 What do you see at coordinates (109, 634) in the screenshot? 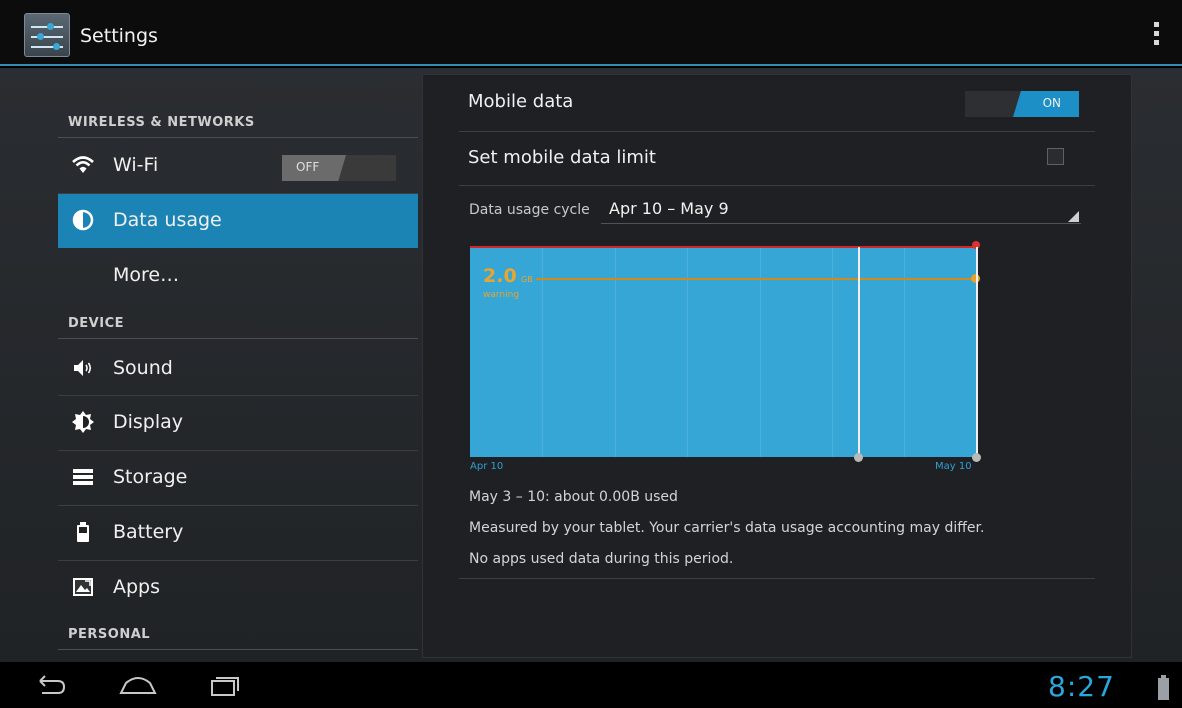
I see `section-header-personal: PERSONAL` at bounding box center [109, 634].